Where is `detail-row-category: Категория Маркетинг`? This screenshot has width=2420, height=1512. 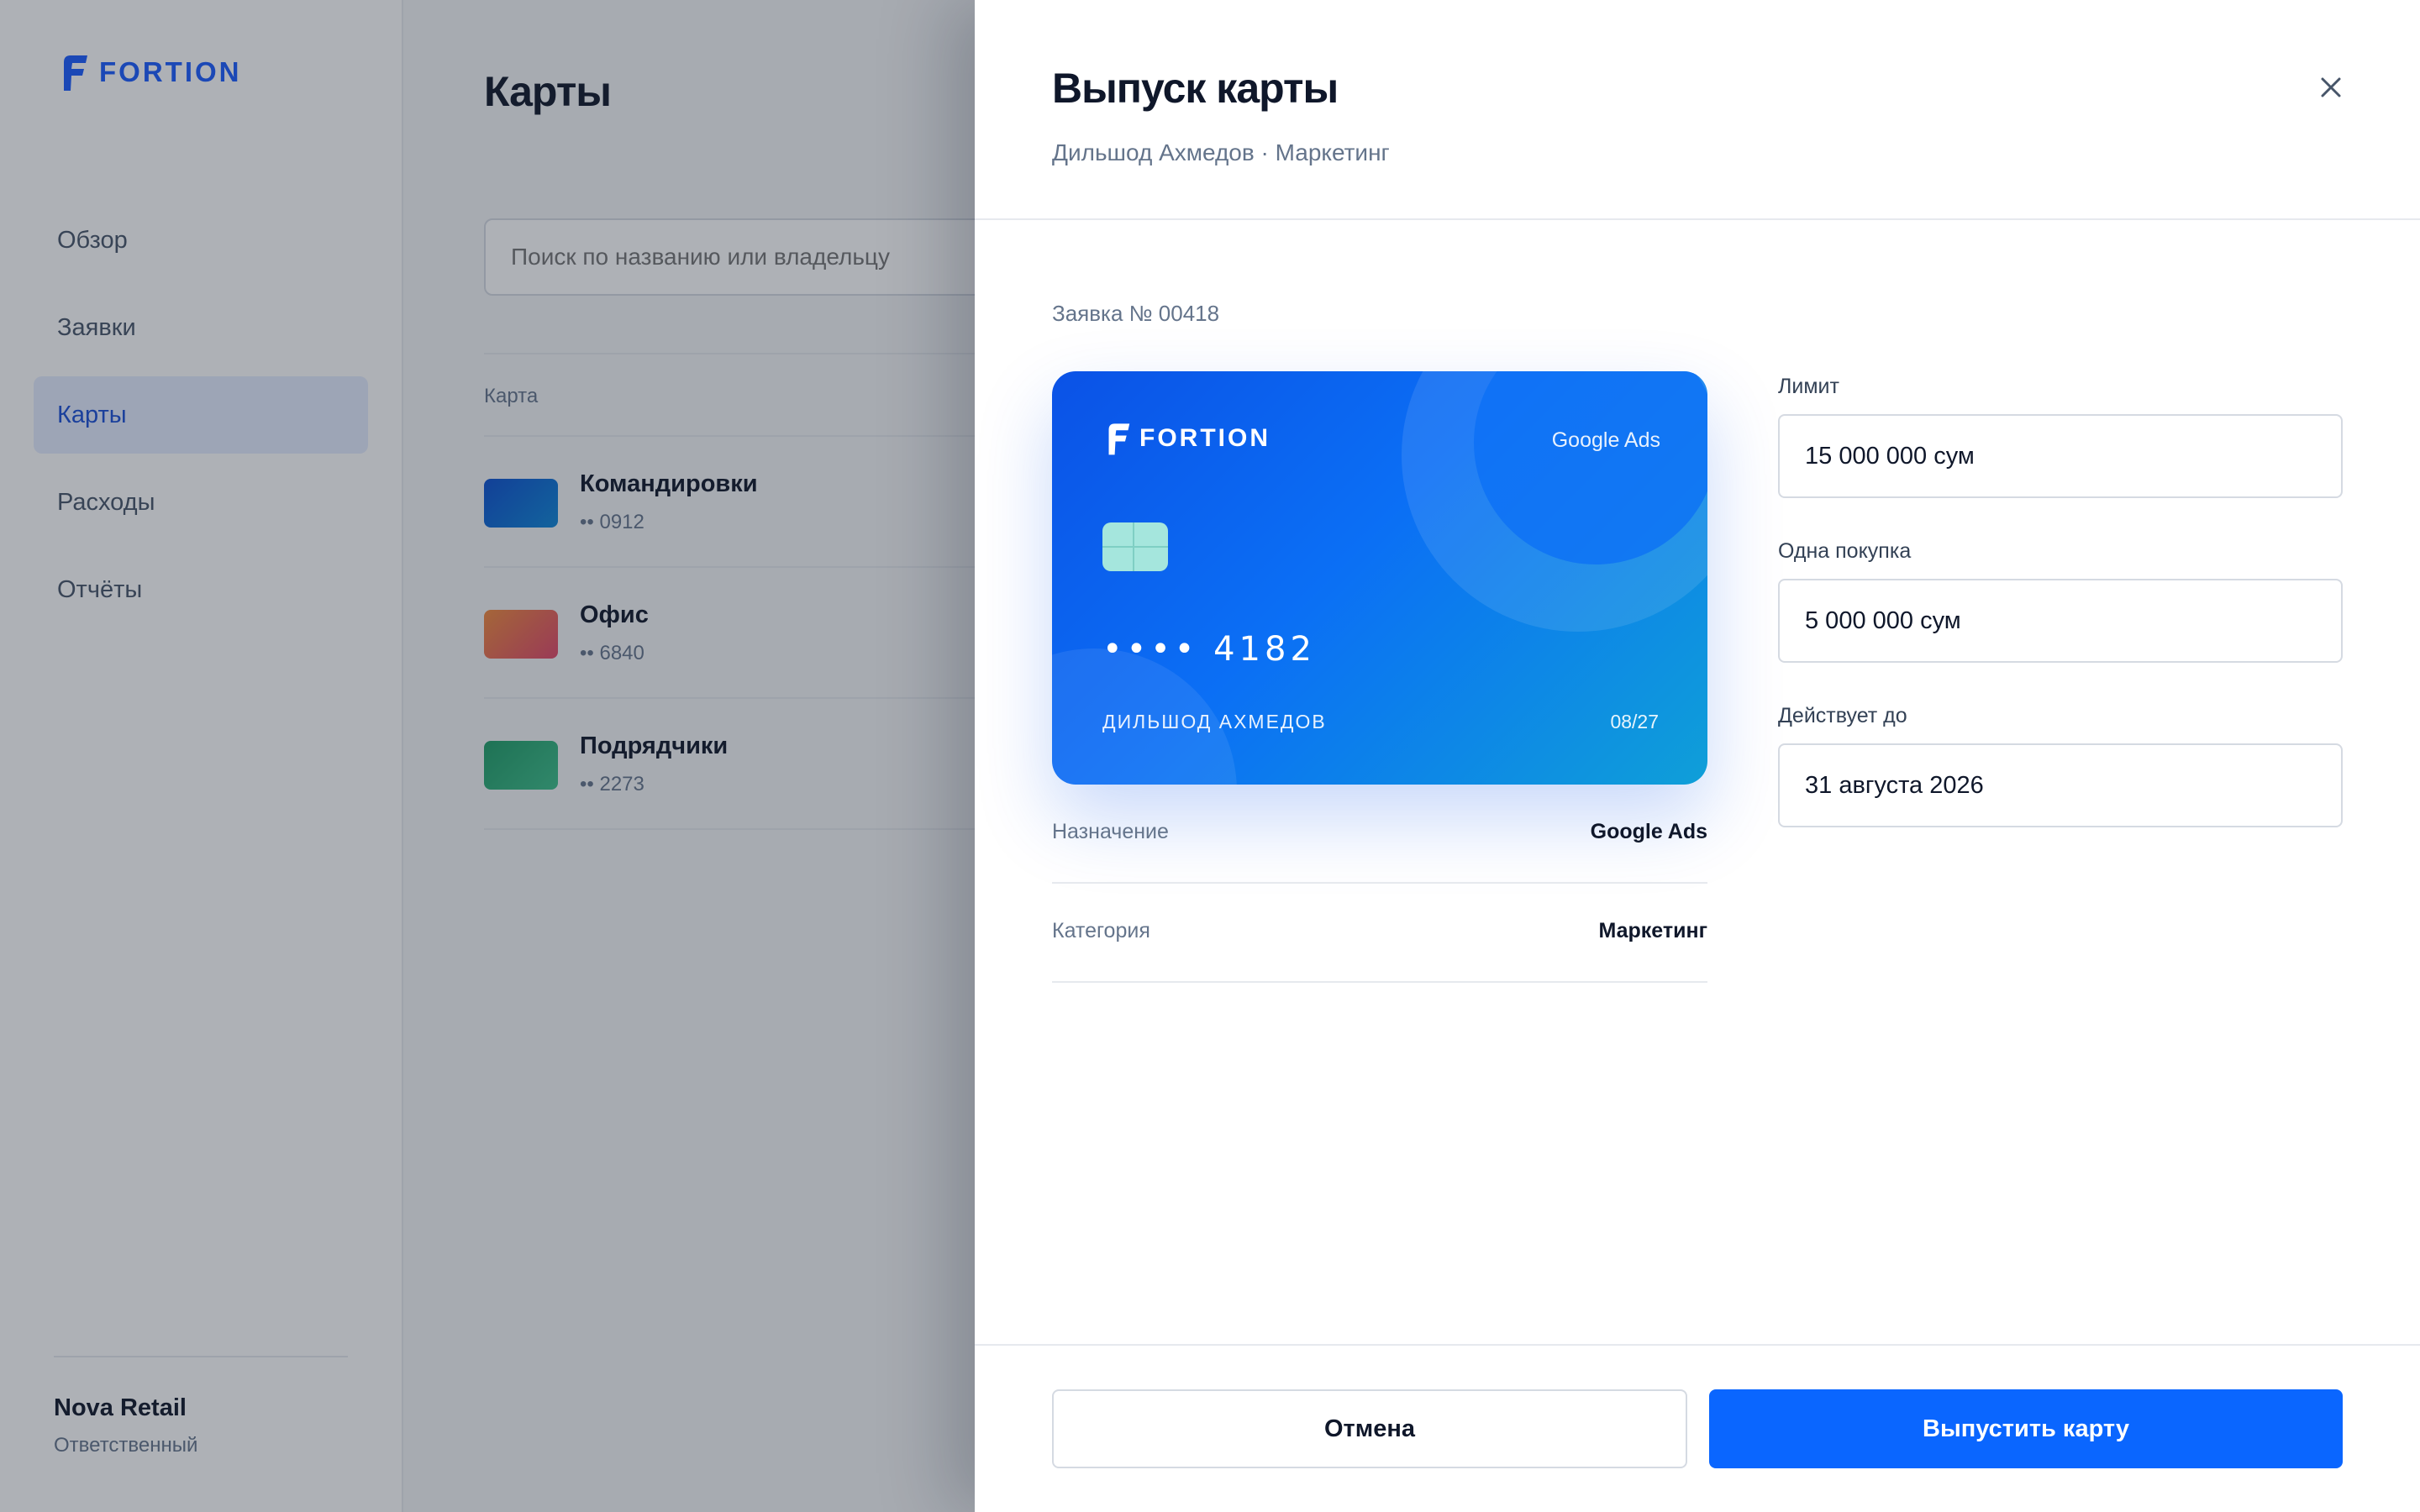
detail-row-category: Категория Маркетинг is located at coordinates (1379, 933).